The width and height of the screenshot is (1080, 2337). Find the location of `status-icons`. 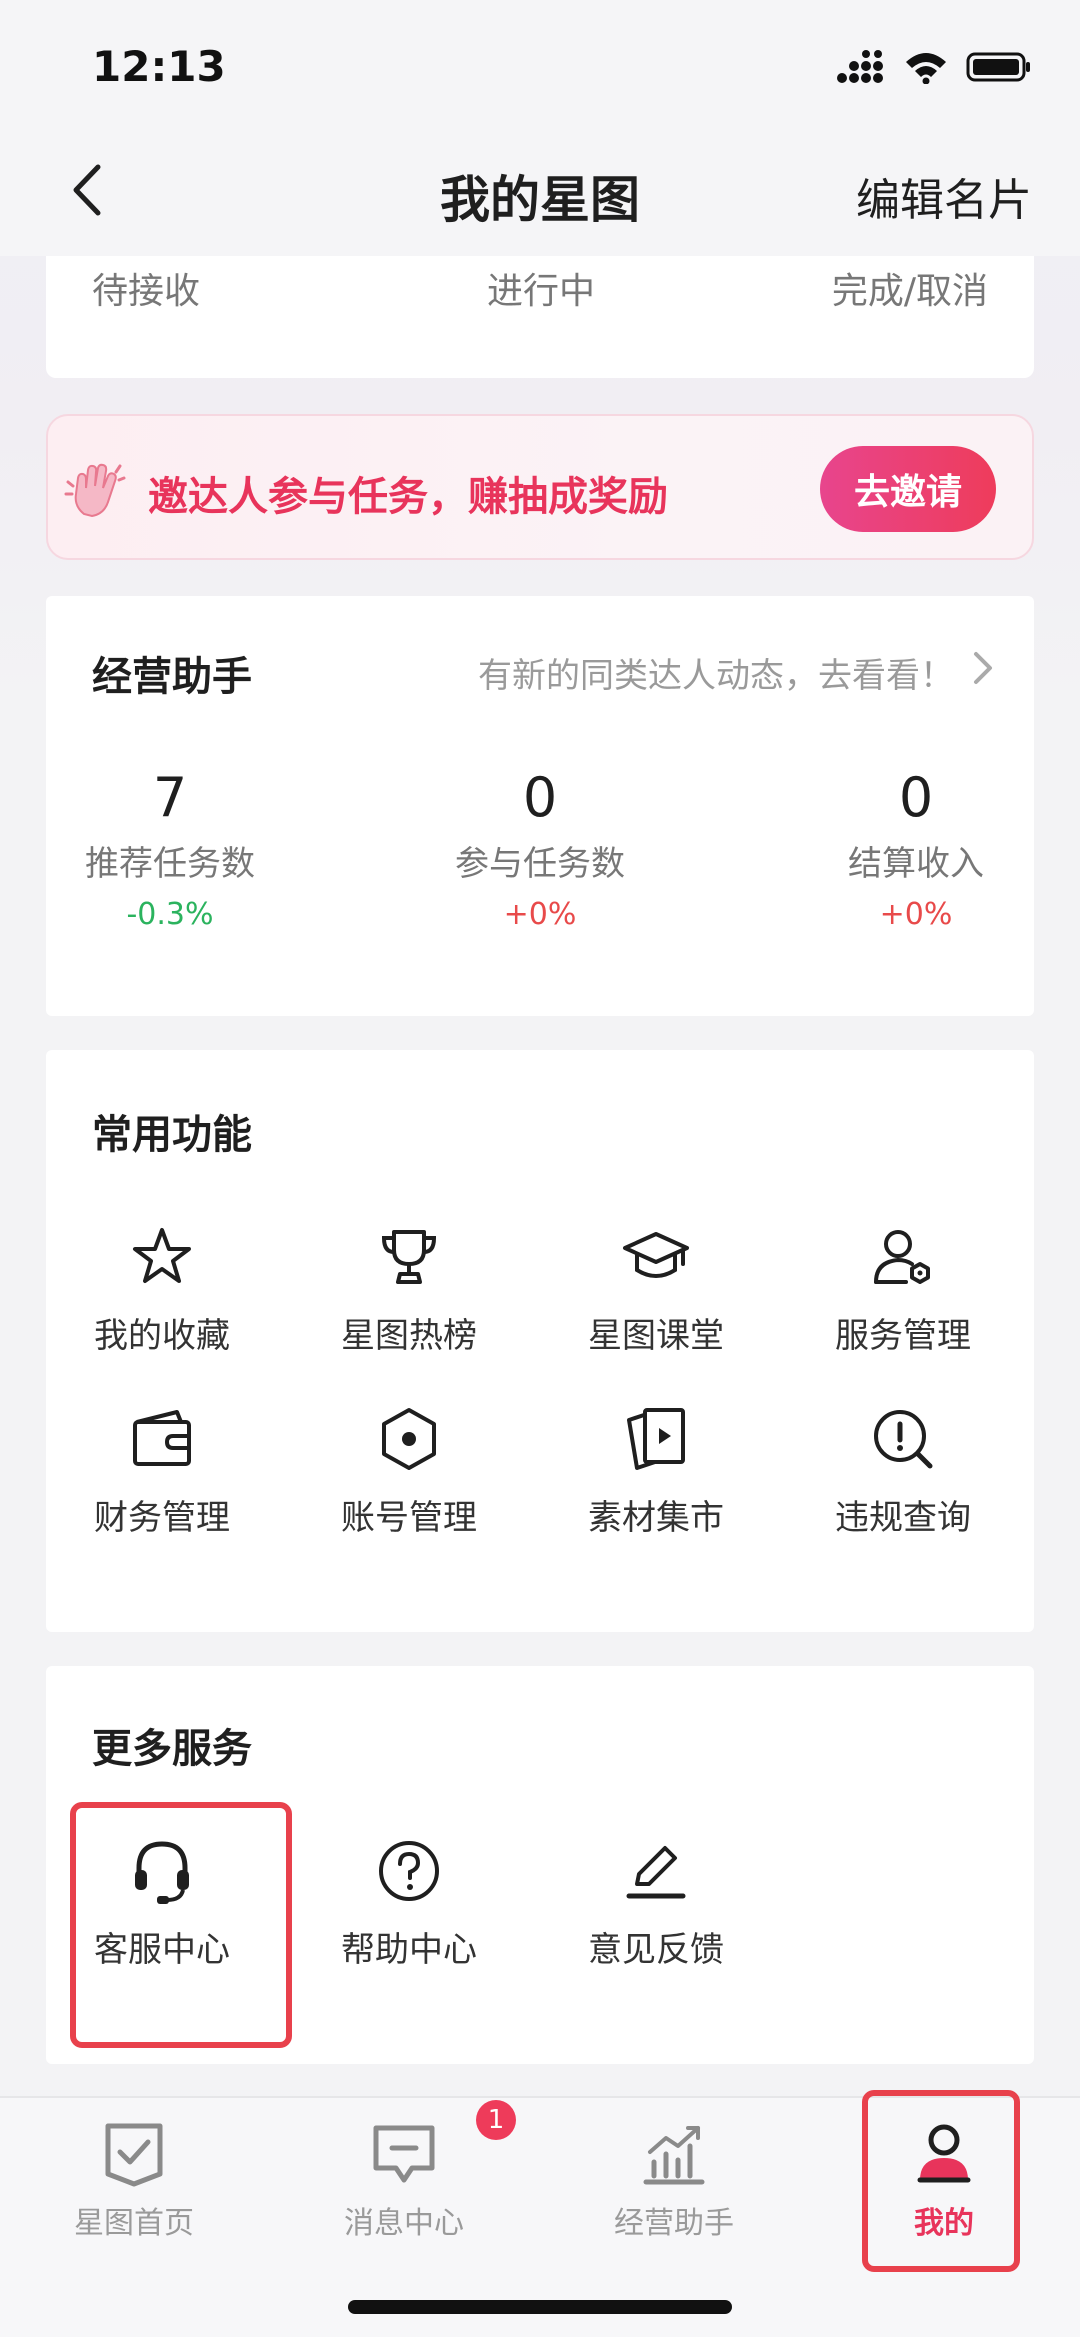

status-icons is located at coordinates (934, 67).